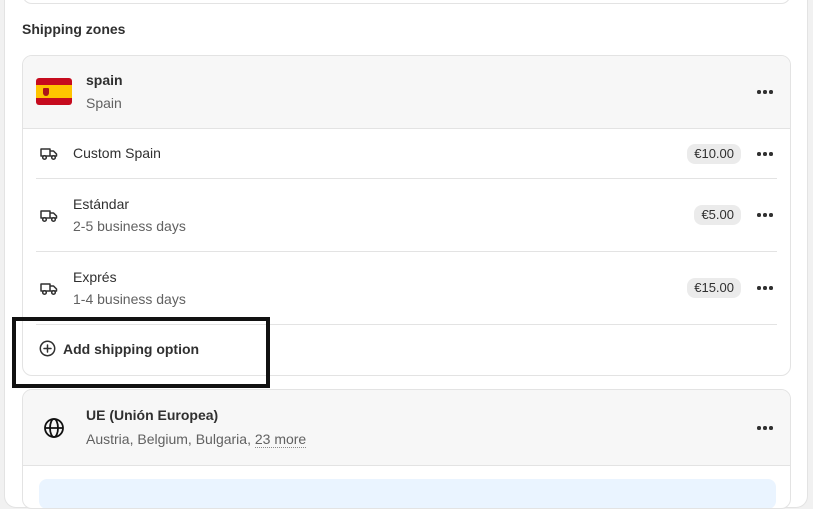 This screenshot has width=813, height=509. Describe the element at coordinates (117, 153) in the screenshot. I see `shipping-option-name: Custom Spain` at that location.